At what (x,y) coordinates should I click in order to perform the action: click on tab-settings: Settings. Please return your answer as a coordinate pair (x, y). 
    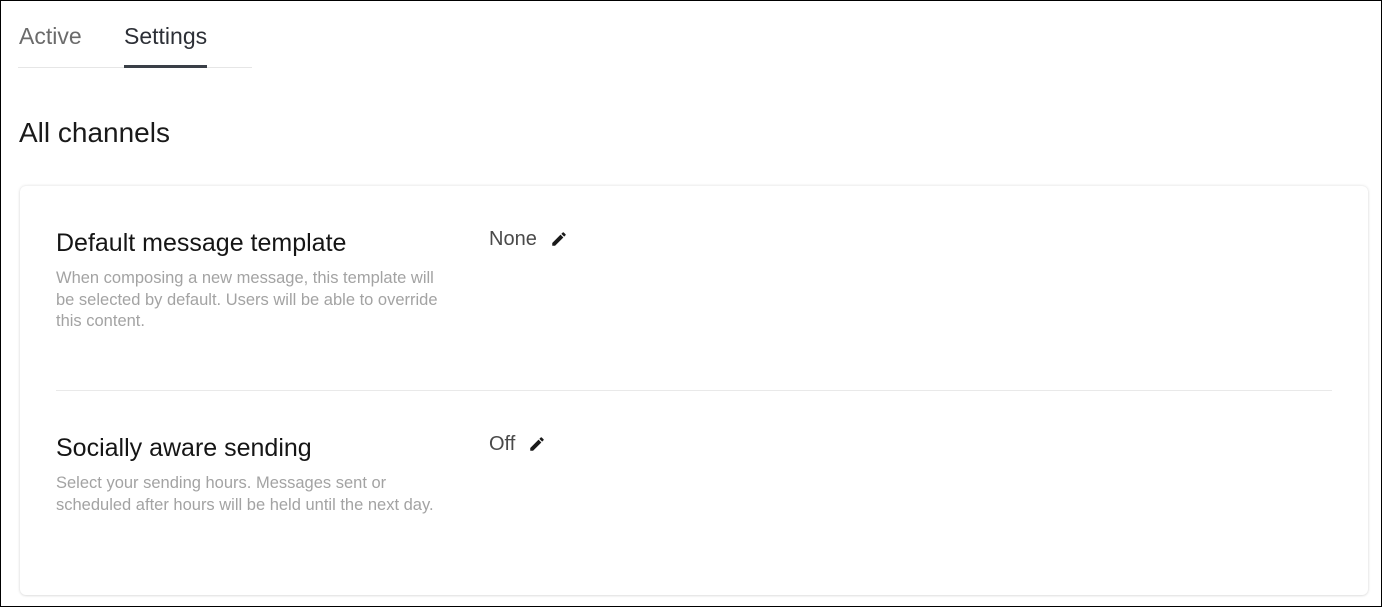
    Looking at the image, I should click on (166, 44).